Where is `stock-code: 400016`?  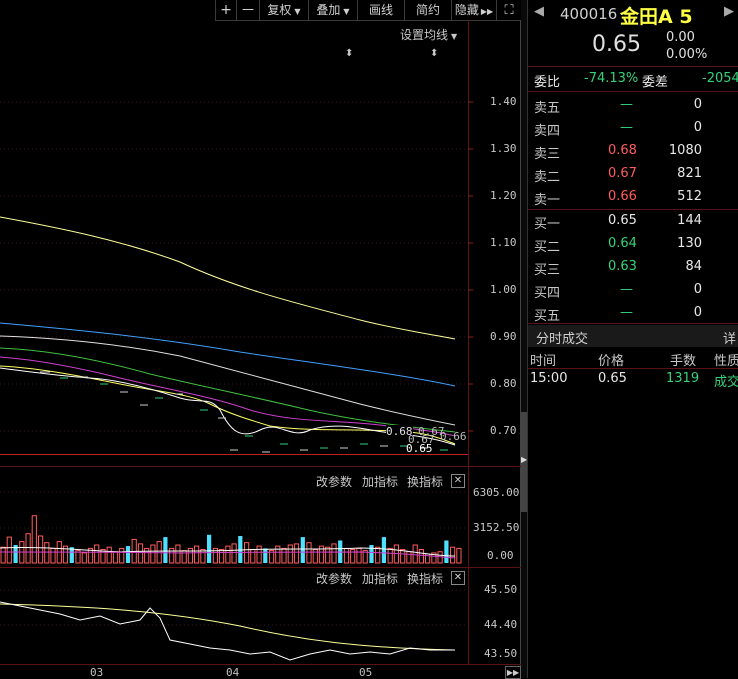 stock-code: 400016 is located at coordinates (589, 14).